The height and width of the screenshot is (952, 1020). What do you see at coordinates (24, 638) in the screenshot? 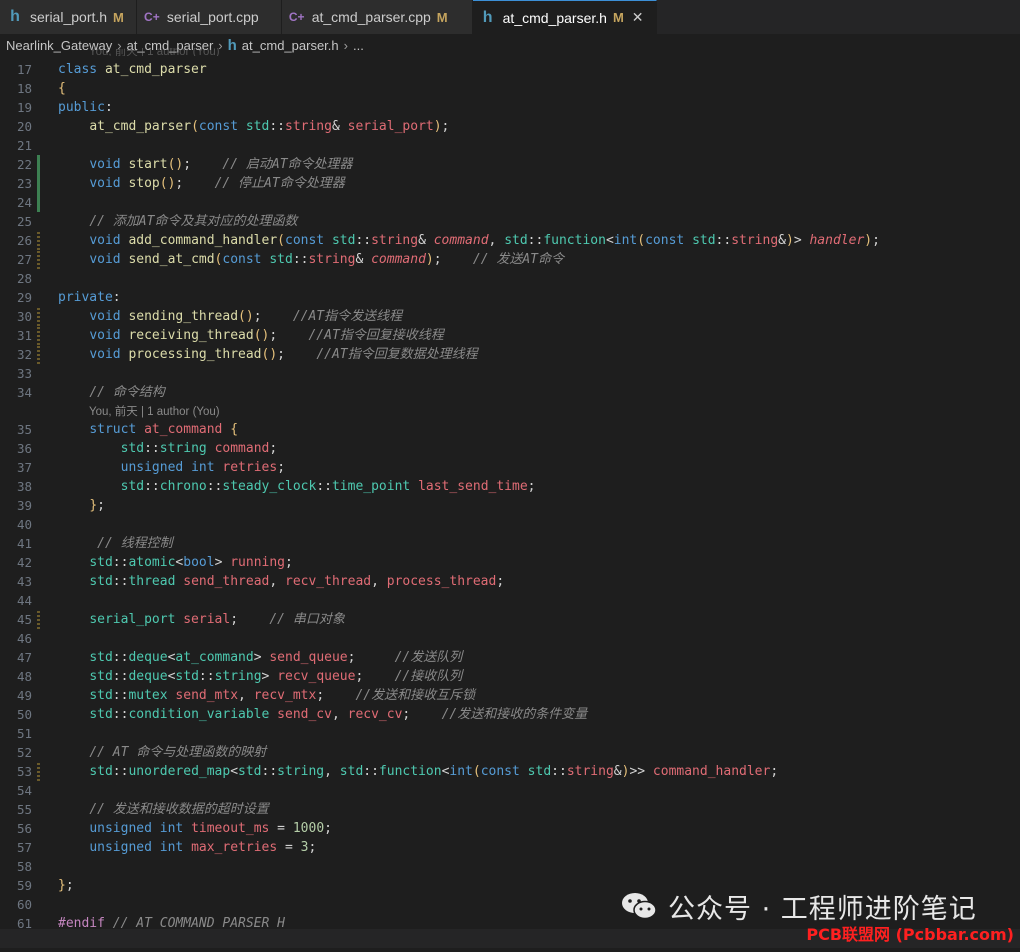
I see `line-number: 46` at bounding box center [24, 638].